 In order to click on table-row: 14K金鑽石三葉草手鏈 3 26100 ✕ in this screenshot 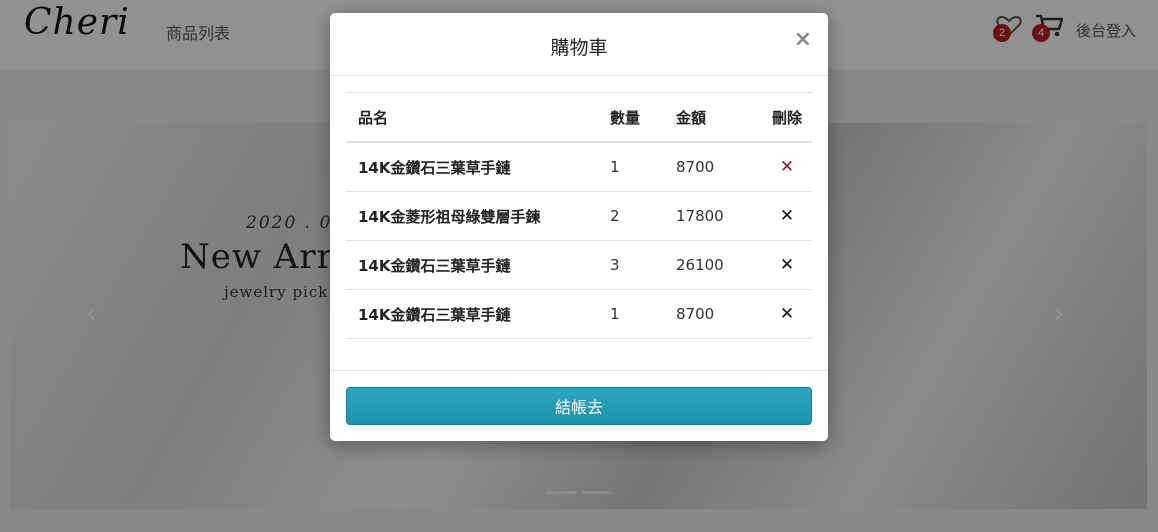, I will do `click(579, 265)`.